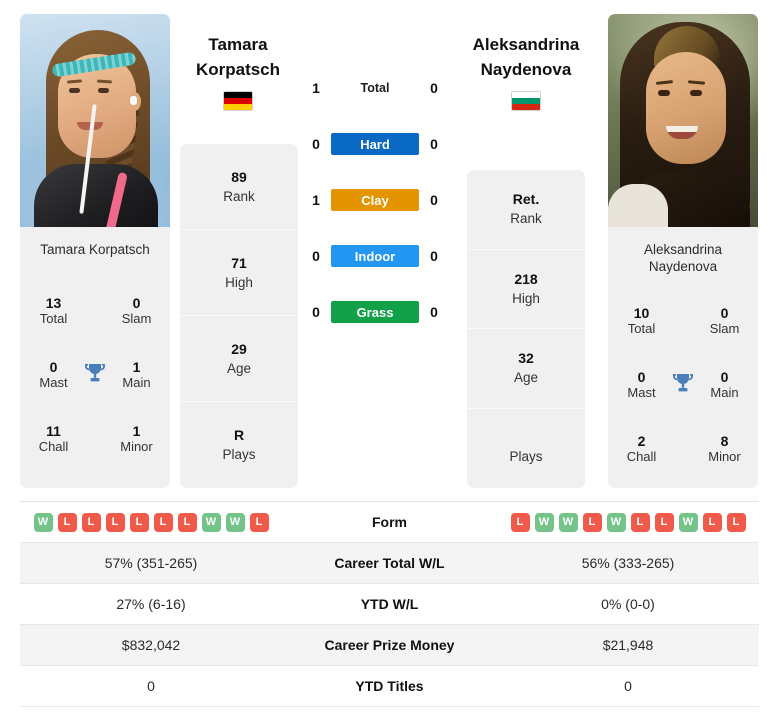  I want to click on table-label-ytd-w-l: YTD W/L, so click(389, 604).